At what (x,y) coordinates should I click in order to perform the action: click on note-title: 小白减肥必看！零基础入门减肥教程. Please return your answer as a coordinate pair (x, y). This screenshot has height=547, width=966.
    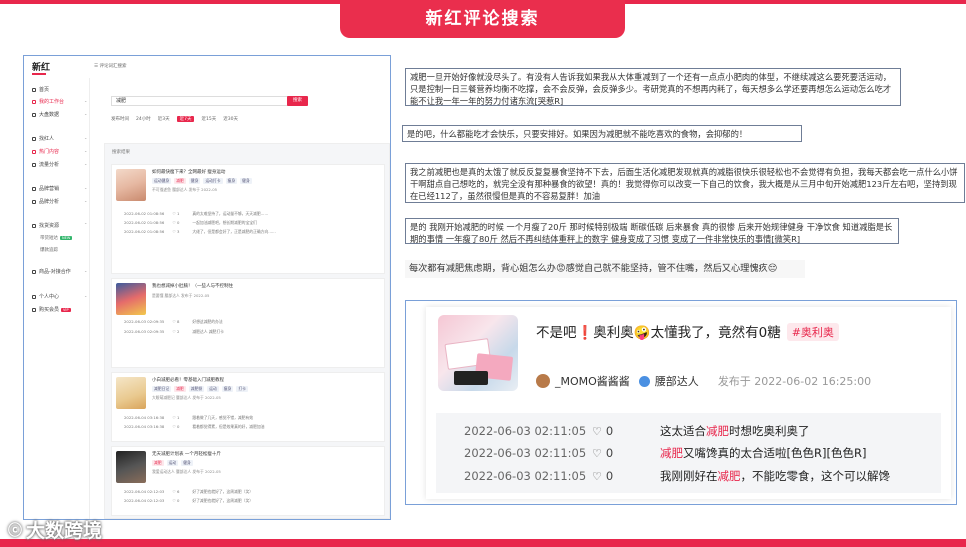
    Looking at the image, I should click on (188, 380).